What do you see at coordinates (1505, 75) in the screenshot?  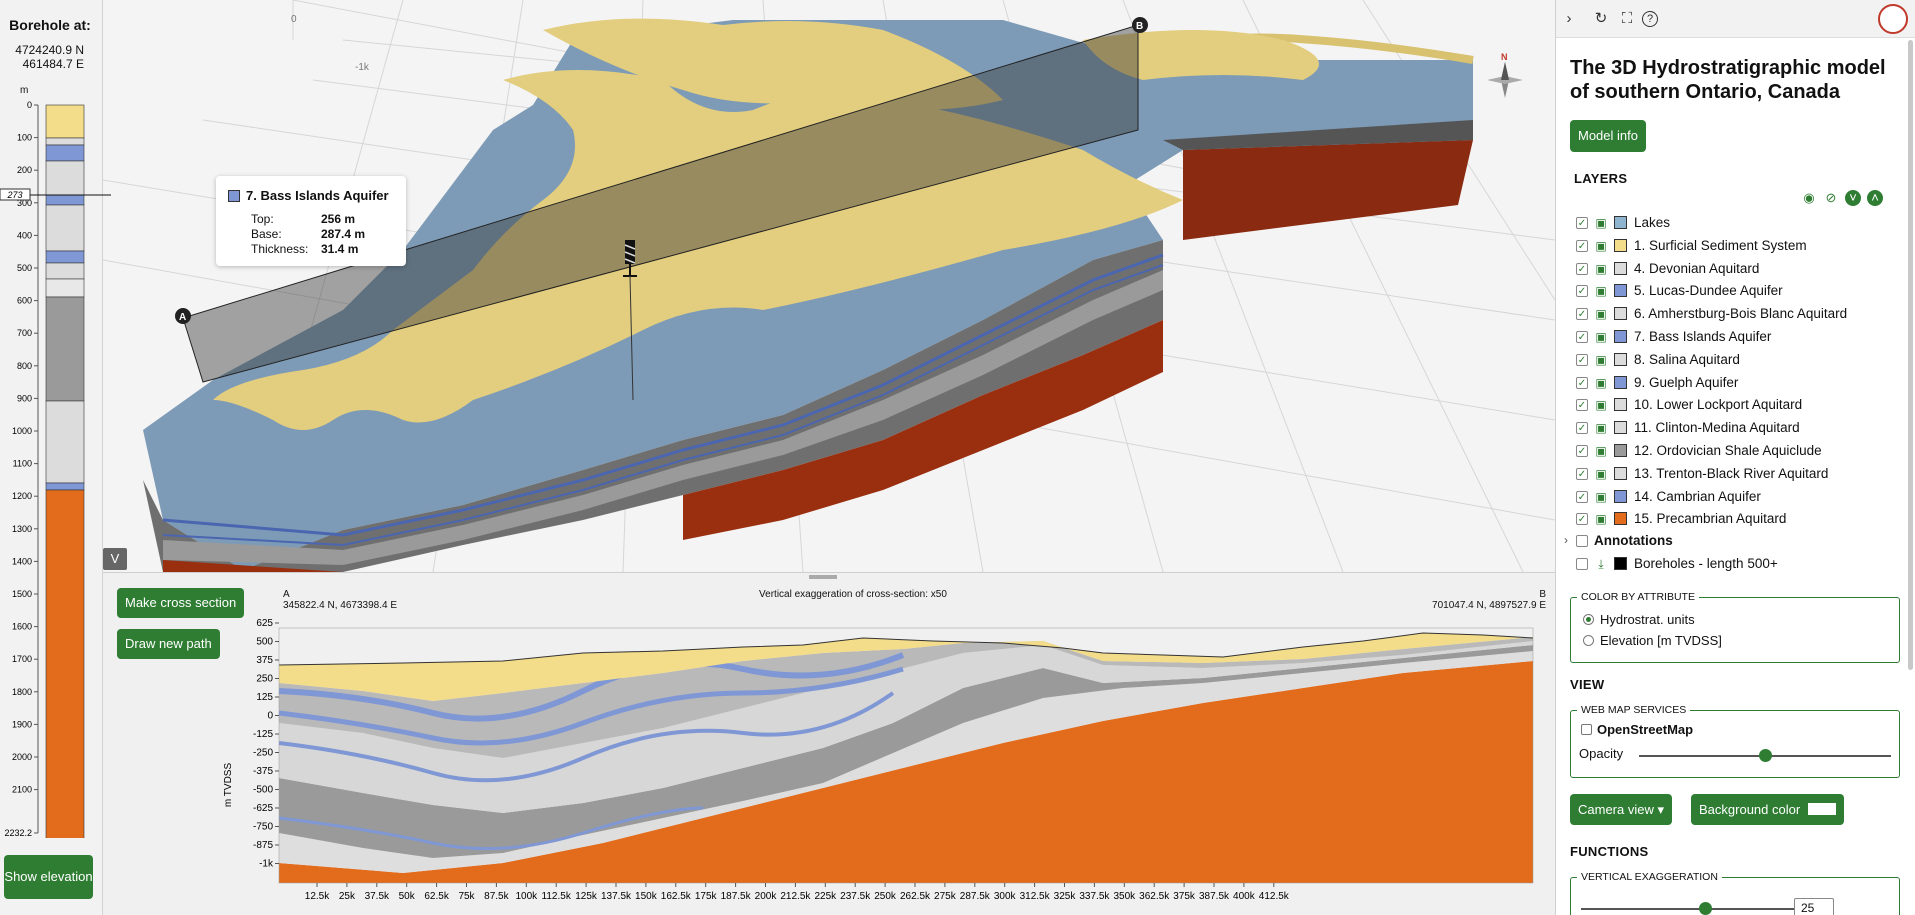 I see `compass-icon: N` at bounding box center [1505, 75].